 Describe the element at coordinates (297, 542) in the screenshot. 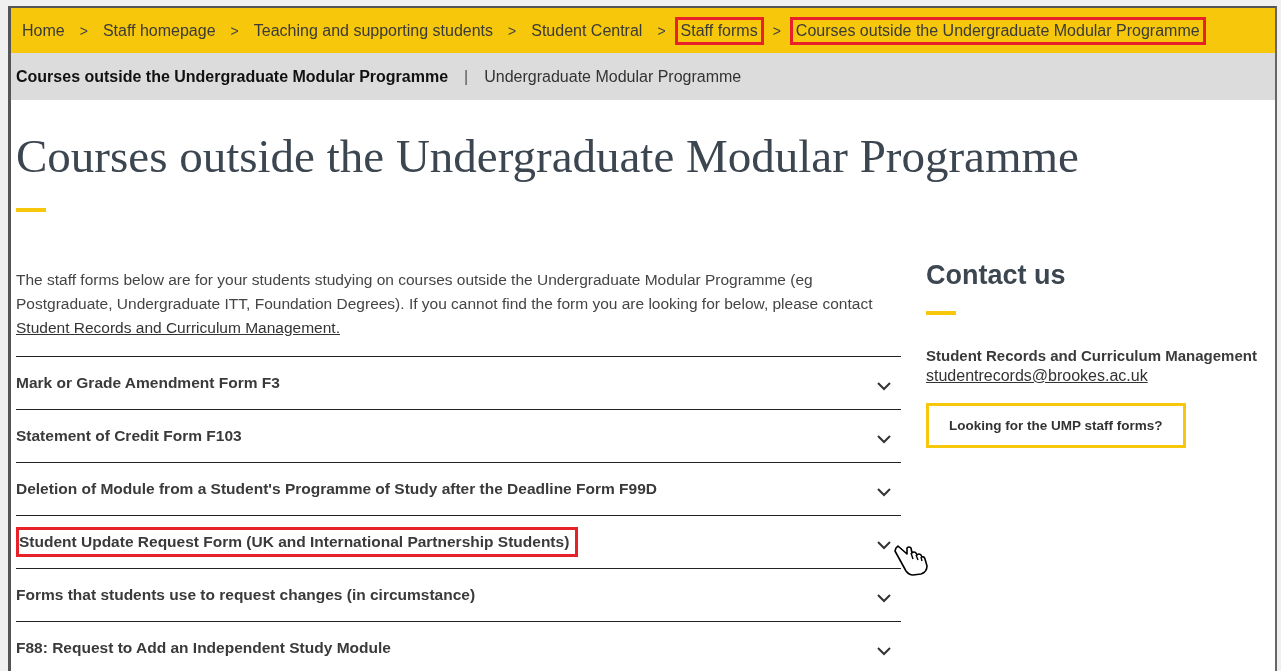

I see `accordion-title: Student Update Request Form (UK and International Partnership Students)` at that location.